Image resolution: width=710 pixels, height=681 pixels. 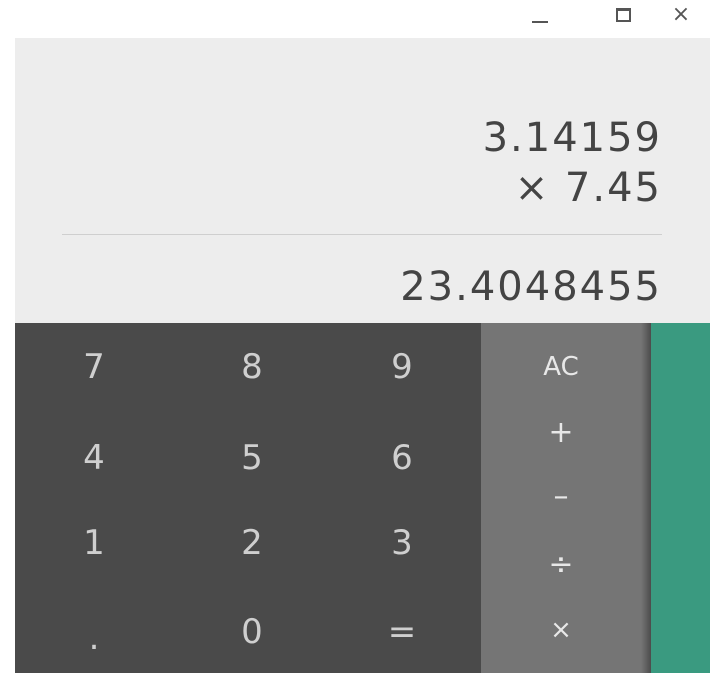 I want to click on title-bar: ×, so click(x=355, y=19).